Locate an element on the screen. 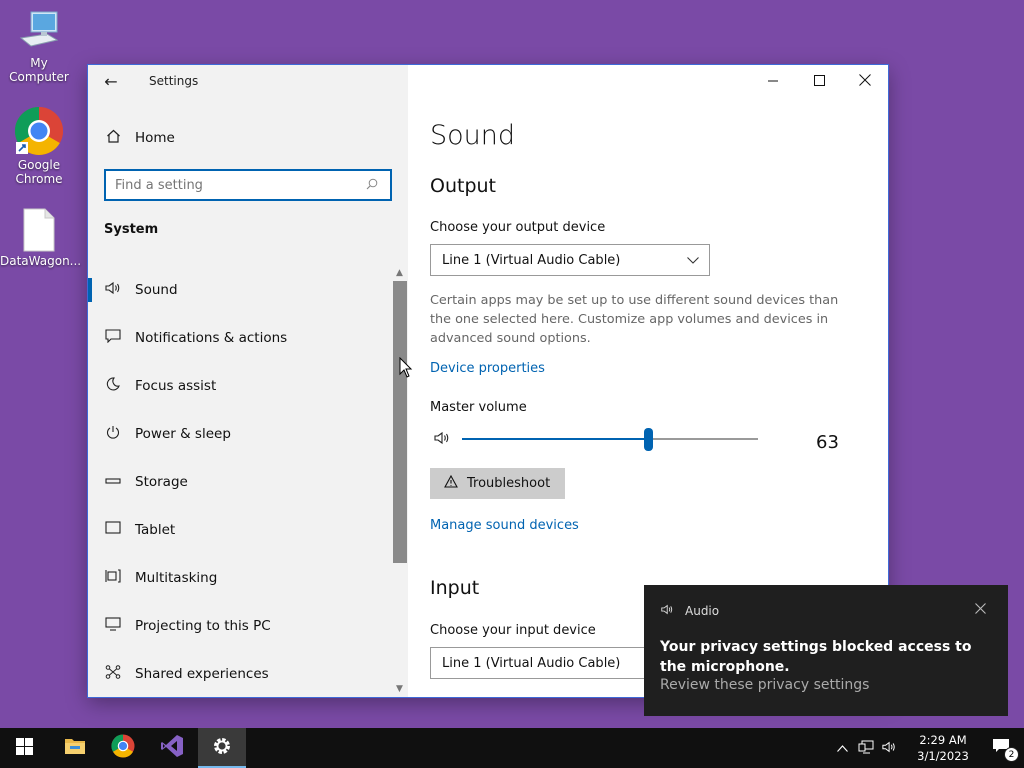 This screenshot has width=1024, height=768. sidebar-item-label: Multitasking is located at coordinates (176, 578).